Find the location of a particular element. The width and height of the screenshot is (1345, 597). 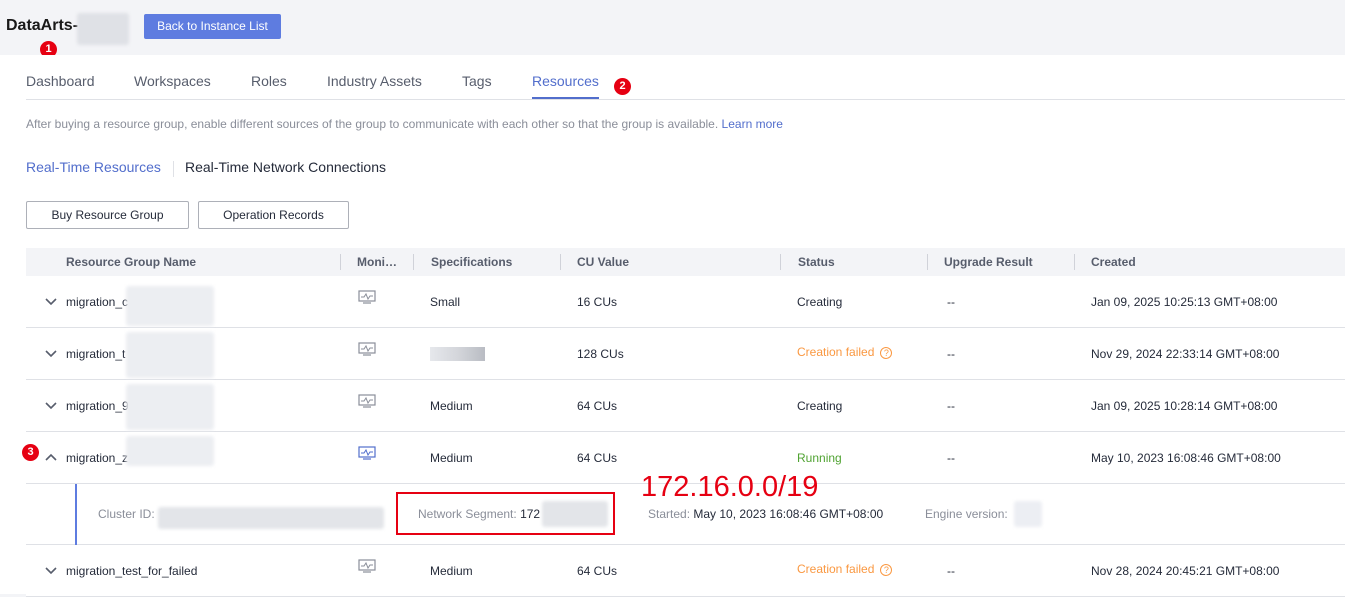

col-status: Status is located at coordinates (816, 262).